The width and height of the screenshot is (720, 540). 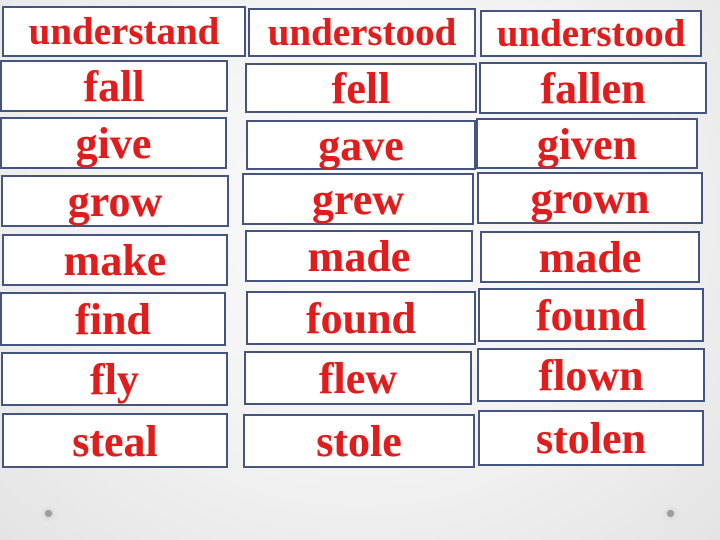 I want to click on table-cell: fly, so click(x=114, y=379).